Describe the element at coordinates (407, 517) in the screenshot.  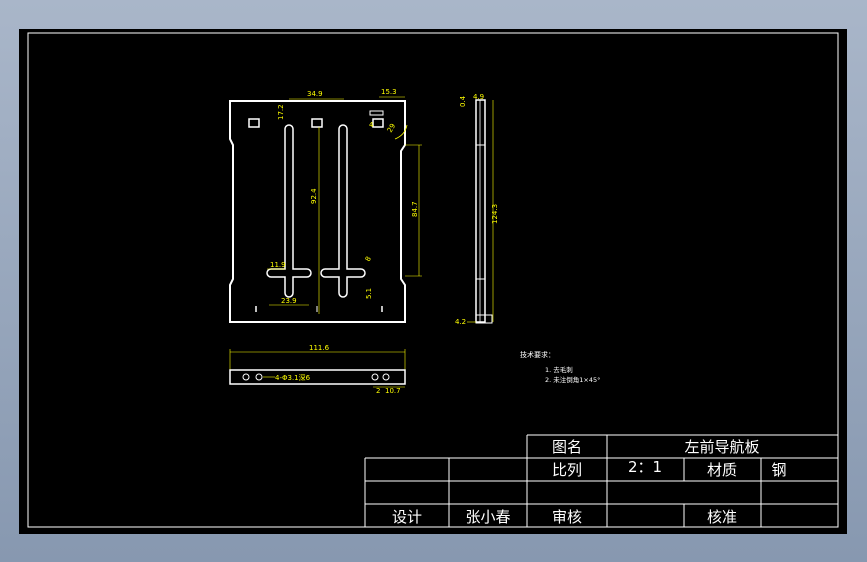
I see `designer-label: 设计` at that location.